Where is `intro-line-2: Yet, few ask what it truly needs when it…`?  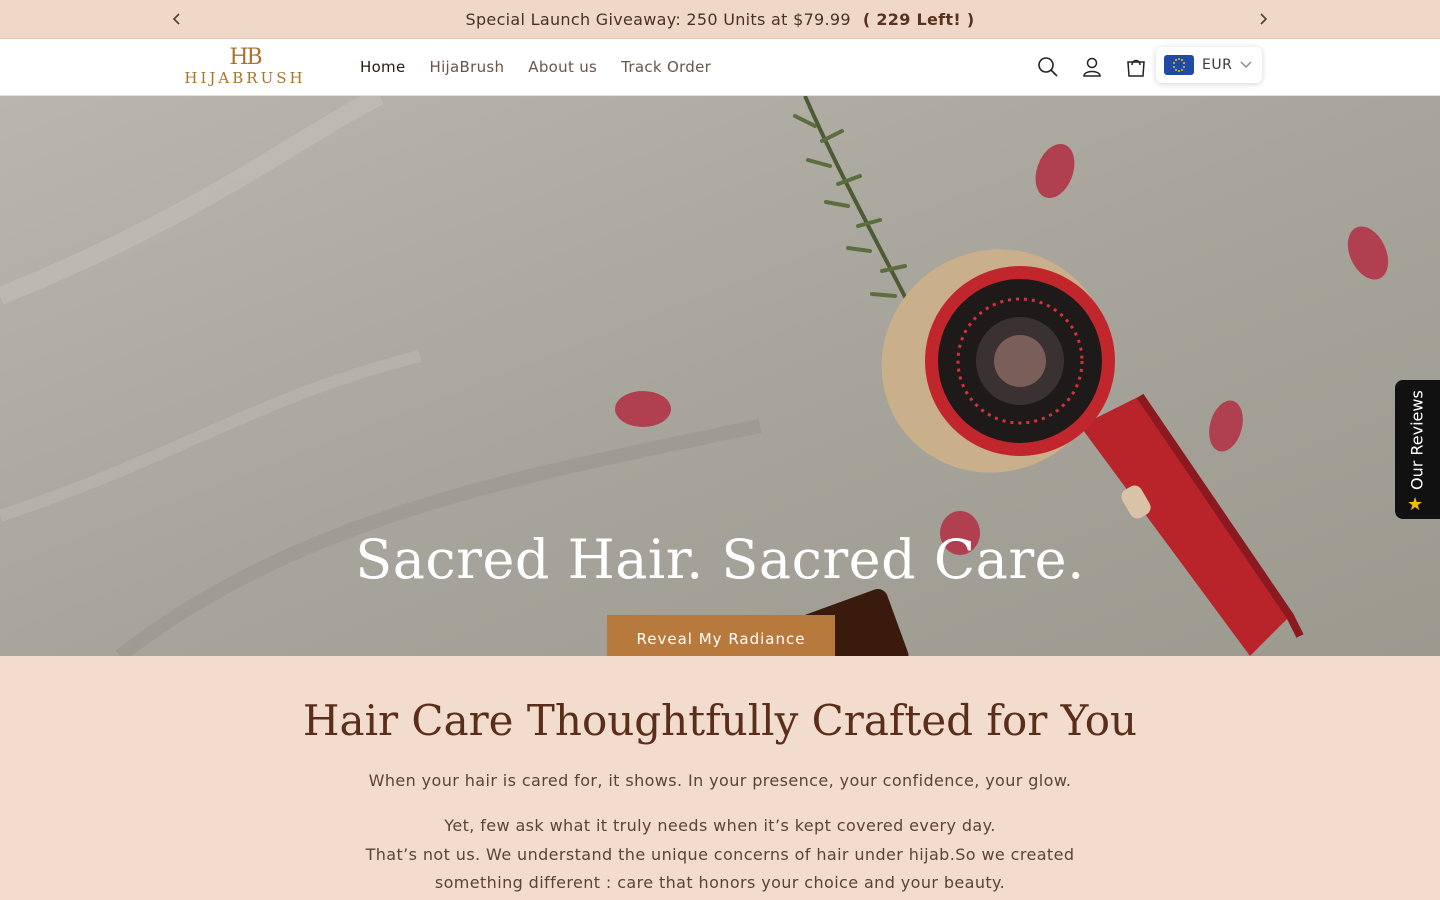
intro-line-2: Yet, few ask what it truly needs when it… is located at coordinates (720, 825).